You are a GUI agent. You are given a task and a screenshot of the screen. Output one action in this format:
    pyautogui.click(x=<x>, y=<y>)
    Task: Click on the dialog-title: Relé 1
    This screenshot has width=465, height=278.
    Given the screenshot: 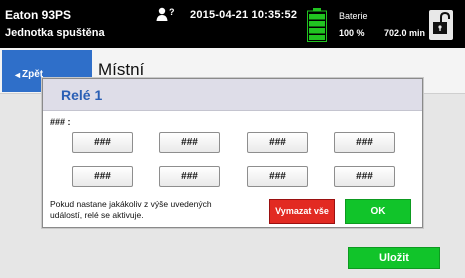 What is the action you would take?
    pyautogui.click(x=82, y=95)
    